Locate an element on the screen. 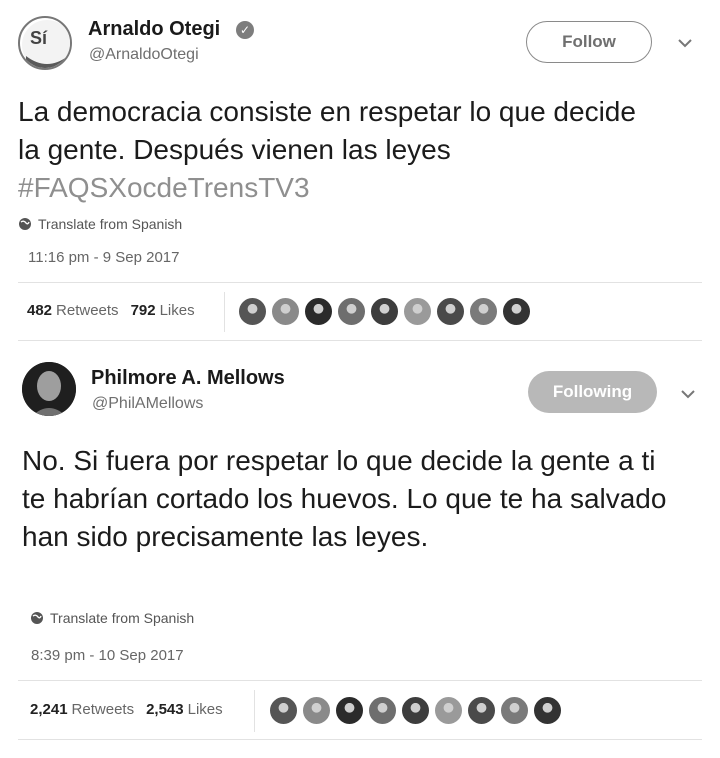  likes-count: 2,543 is located at coordinates (165, 709).